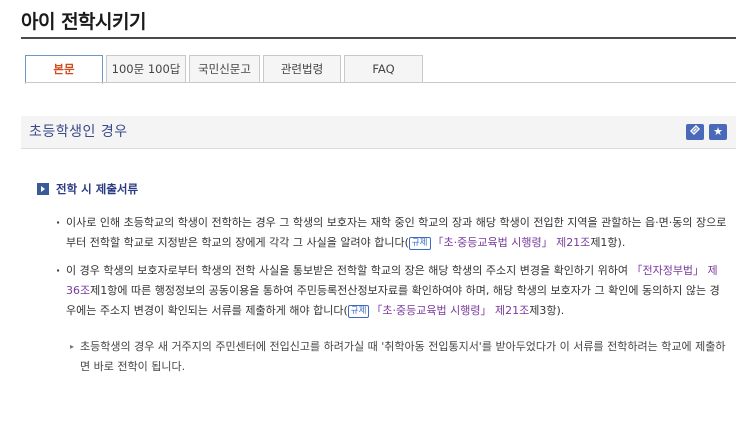  I want to click on tab-underline, so click(380, 82).